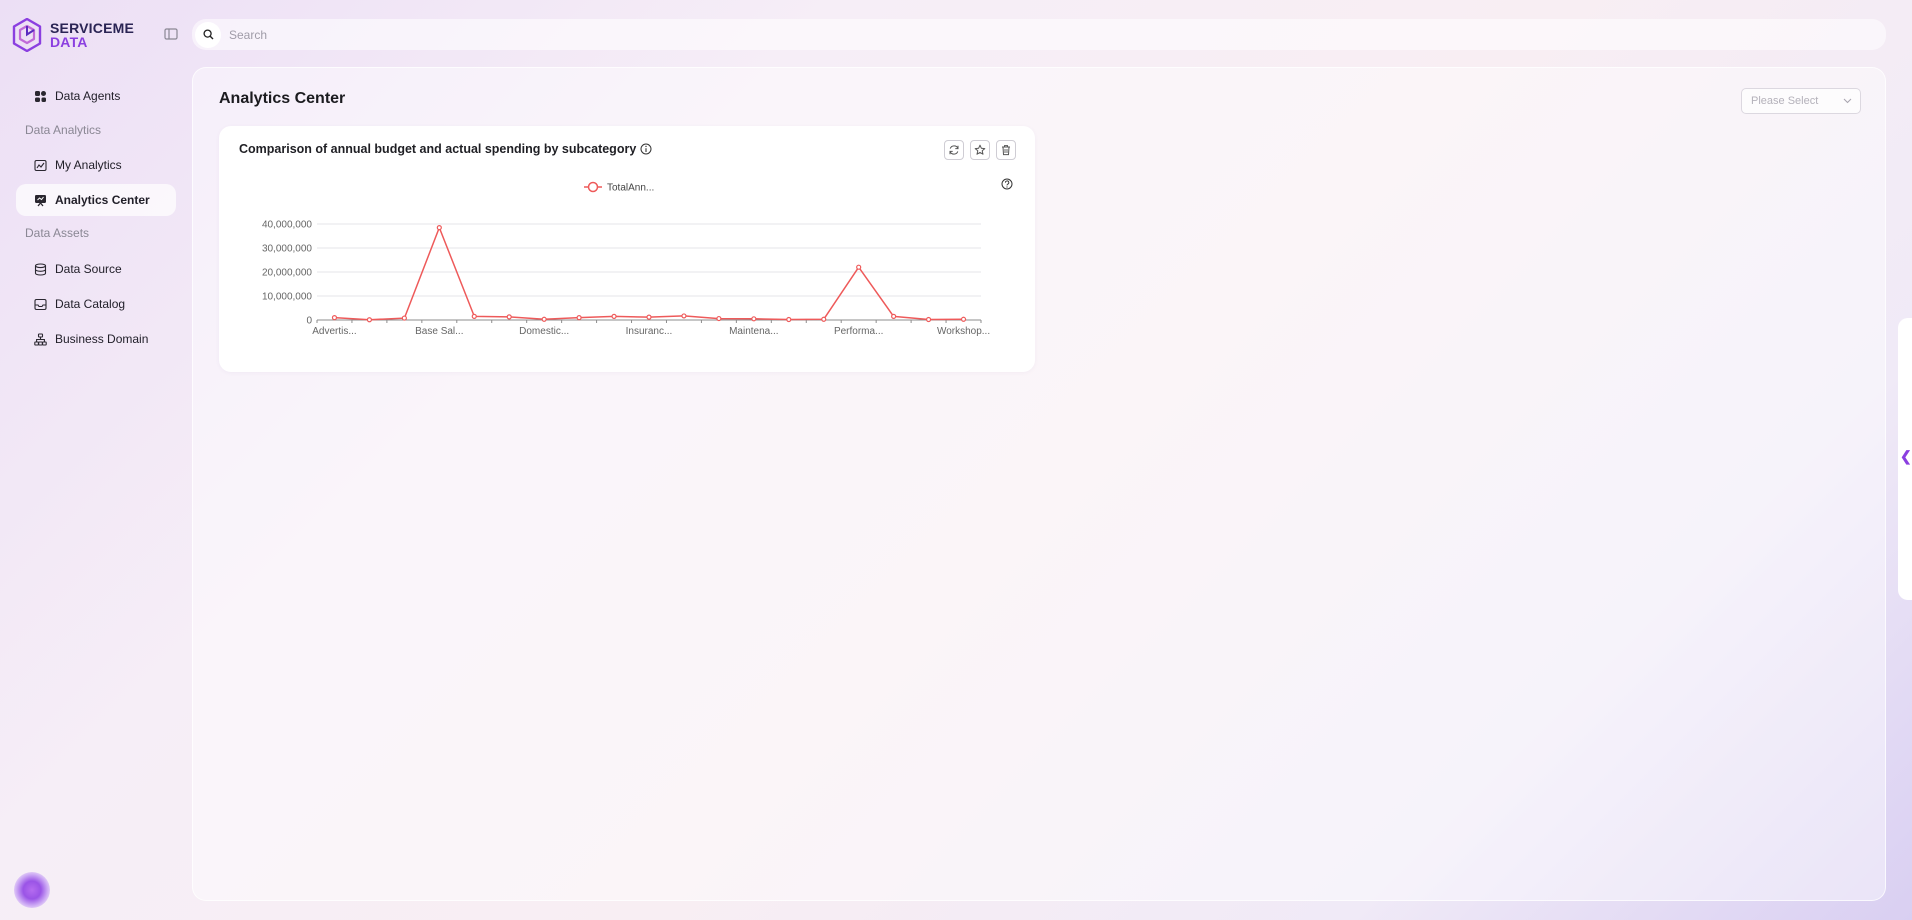  What do you see at coordinates (40, 339) in the screenshot?
I see `hierarchy-icon` at bounding box center [40, 339].